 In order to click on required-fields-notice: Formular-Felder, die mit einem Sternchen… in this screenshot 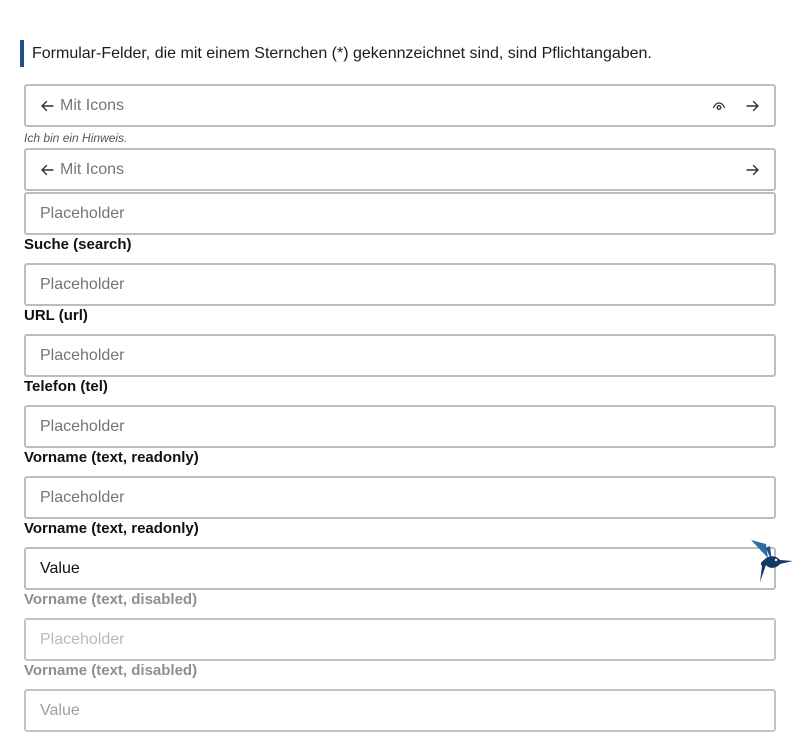, I will do `click(336, 53)`.